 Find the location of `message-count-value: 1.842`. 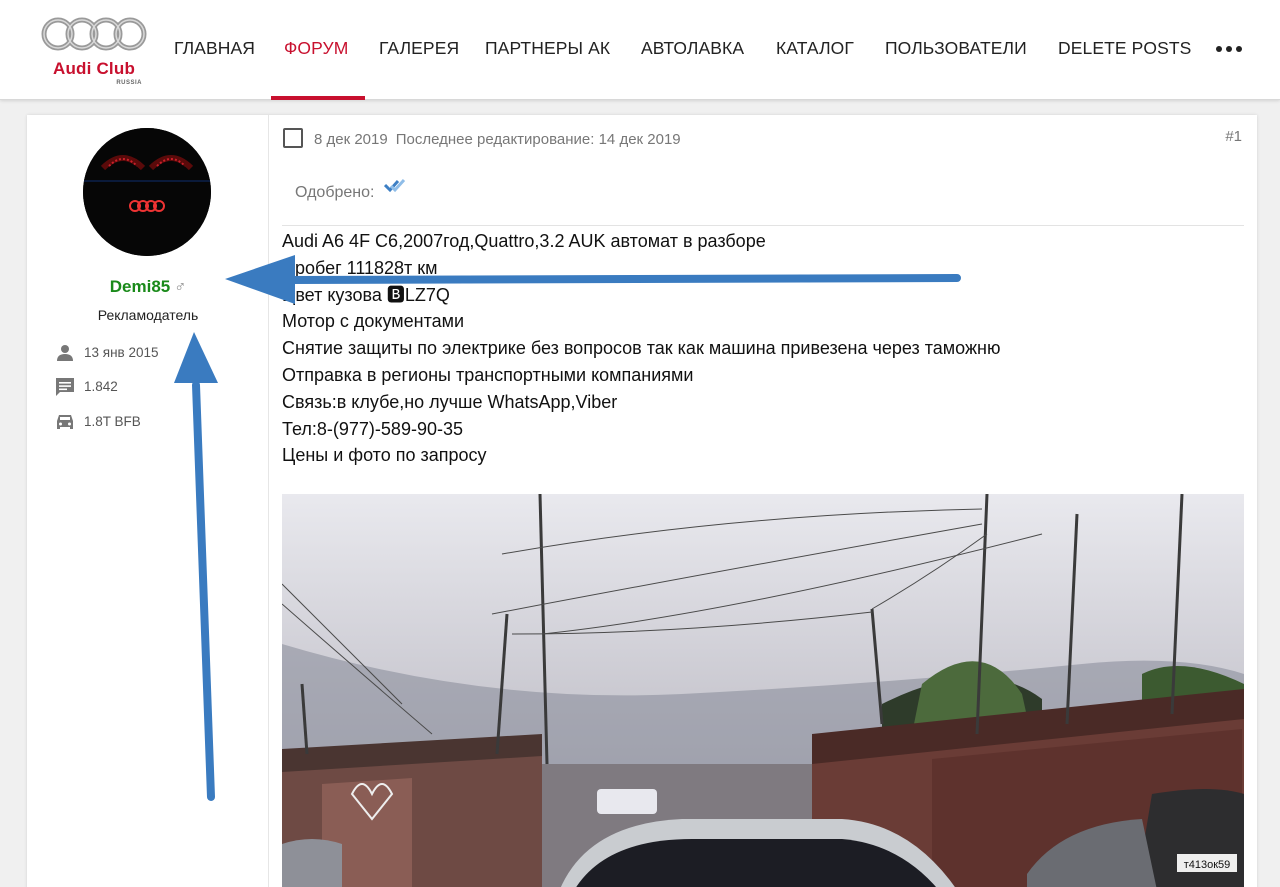

message-count-value: 1.842 is located at coordinates (101, 386).